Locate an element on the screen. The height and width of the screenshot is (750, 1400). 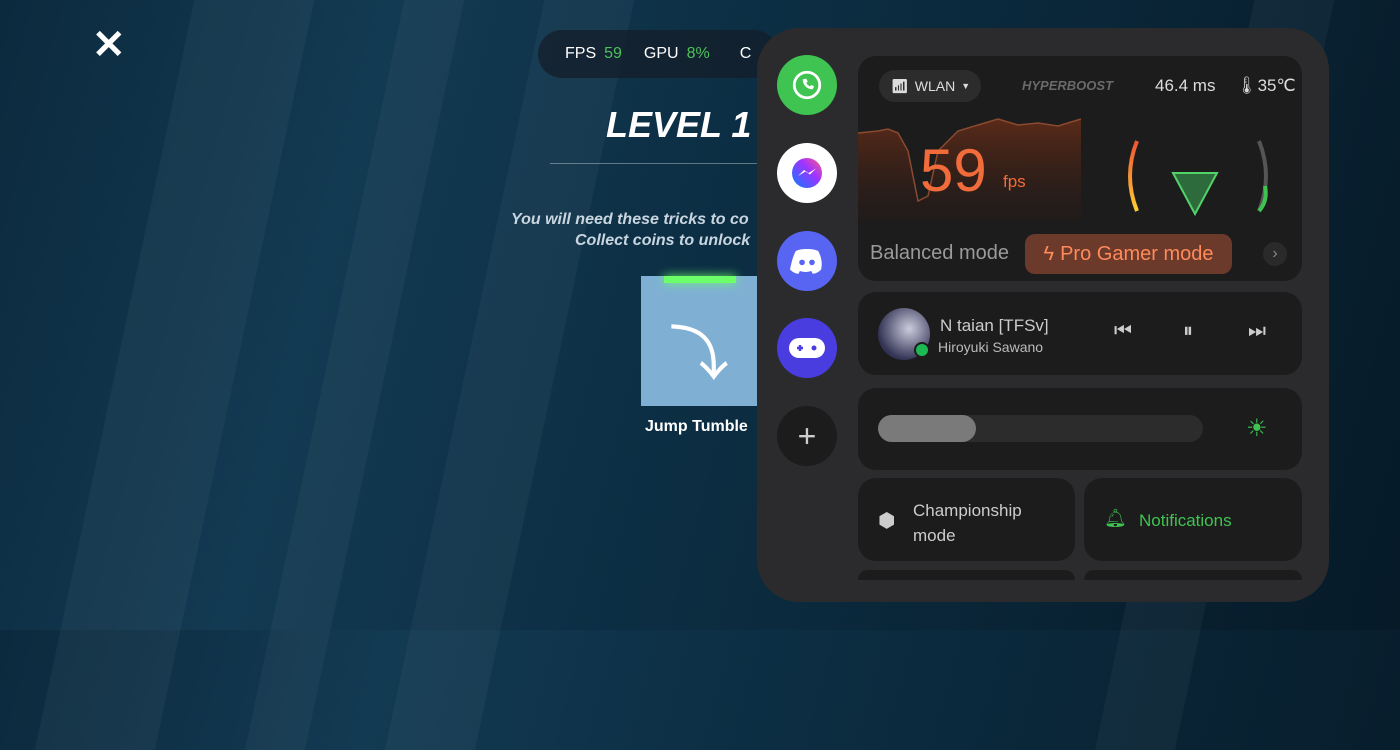
network-dropdown: 📶︎ WLAN ▼ is located at coordinates (930, 86).